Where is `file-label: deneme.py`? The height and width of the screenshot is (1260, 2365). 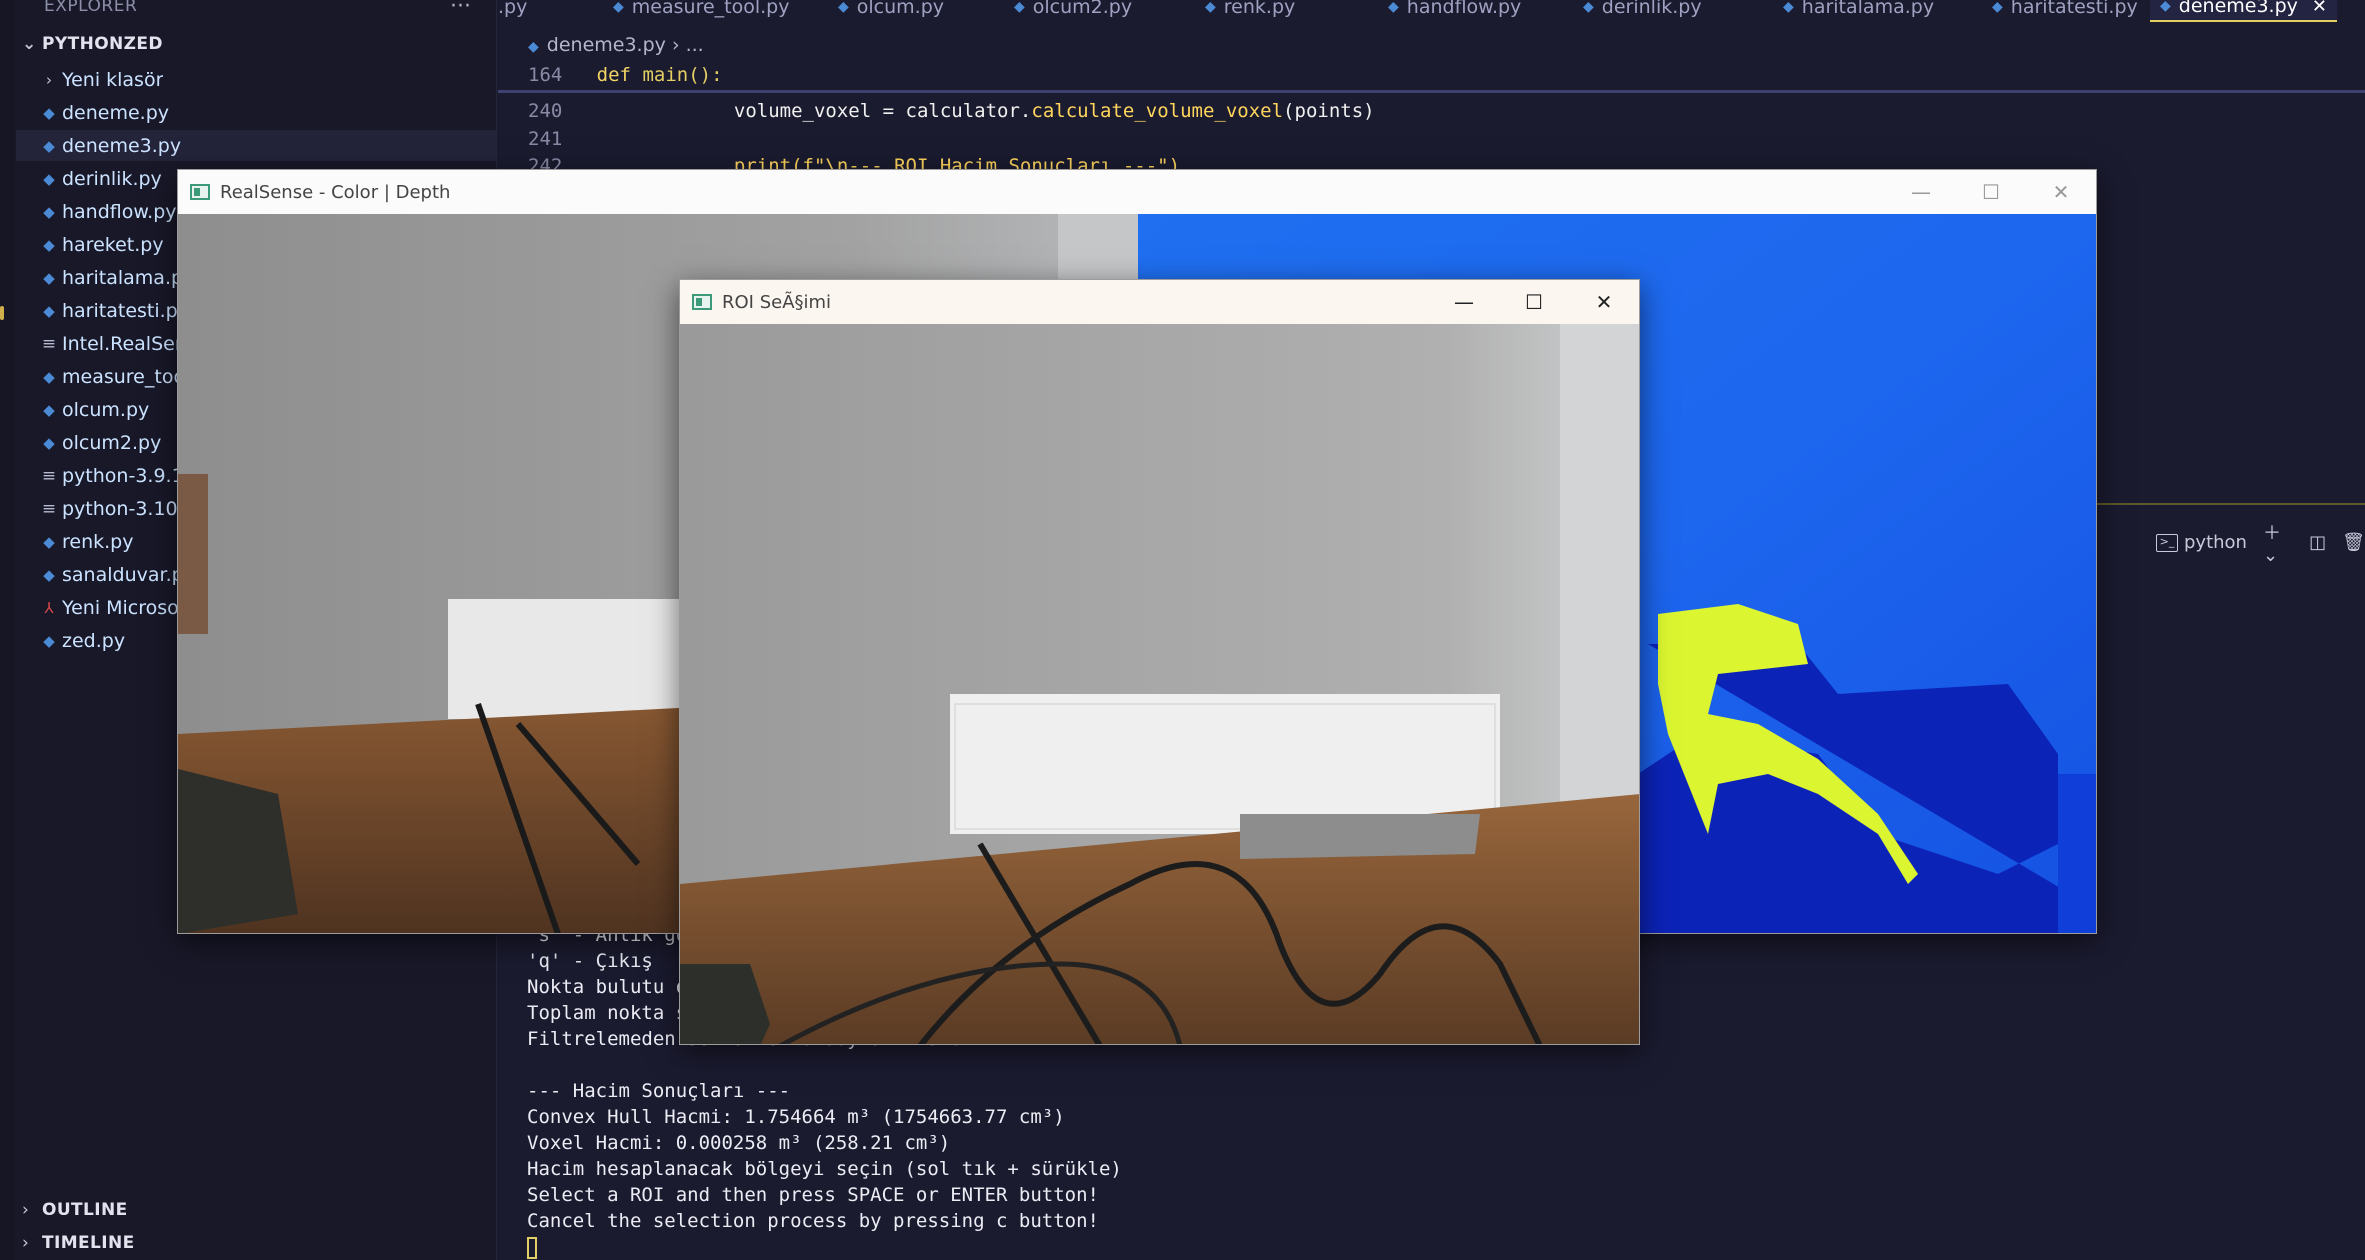 file-label: deneme.py is located at coordinates (116, 112).